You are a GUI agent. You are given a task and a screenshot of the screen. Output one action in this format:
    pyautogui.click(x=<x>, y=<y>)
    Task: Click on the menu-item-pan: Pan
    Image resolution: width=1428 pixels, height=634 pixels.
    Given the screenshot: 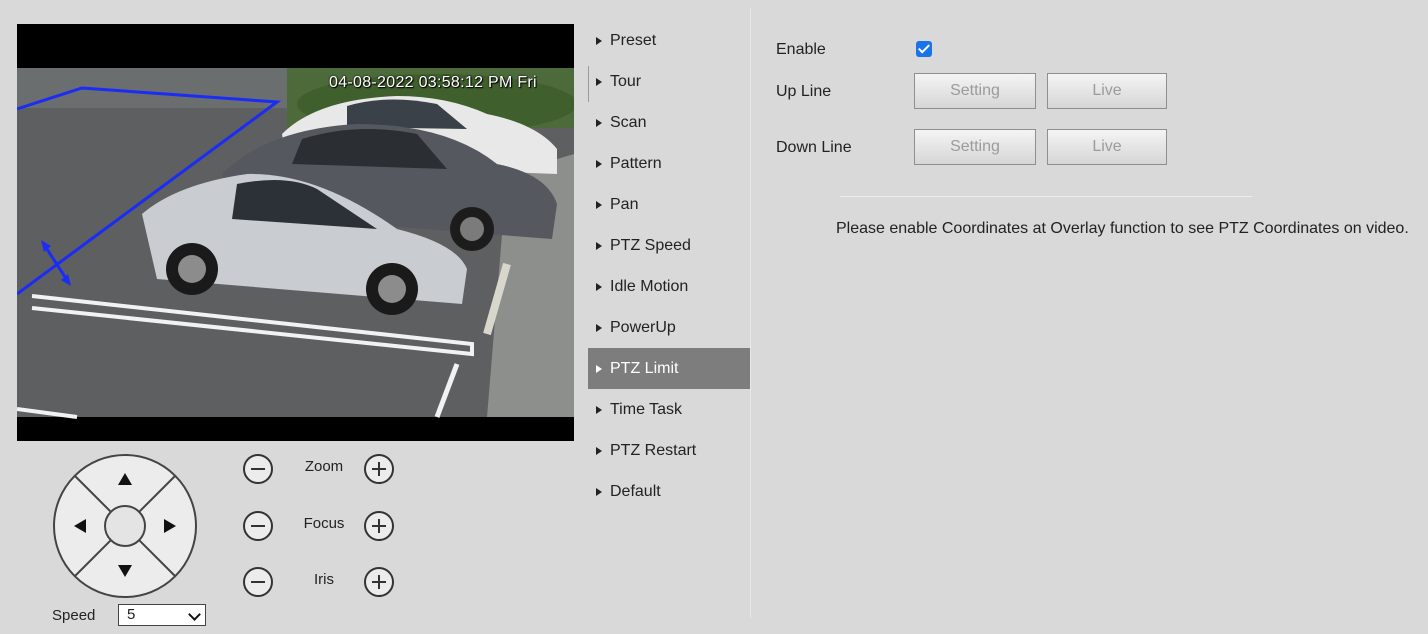 What is the action you would take?
    pyautogui.click(x=669, y=204)
    